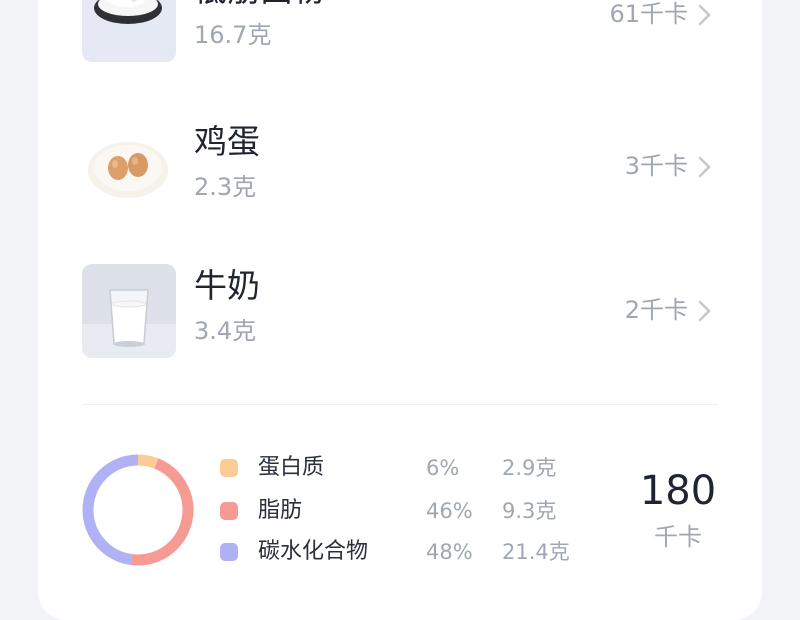 The height and width of the screenshot is (620, 800). Describe the element at coordinates (129, 31) in the screenshot. I see `flour-bowl-icon` at that location.